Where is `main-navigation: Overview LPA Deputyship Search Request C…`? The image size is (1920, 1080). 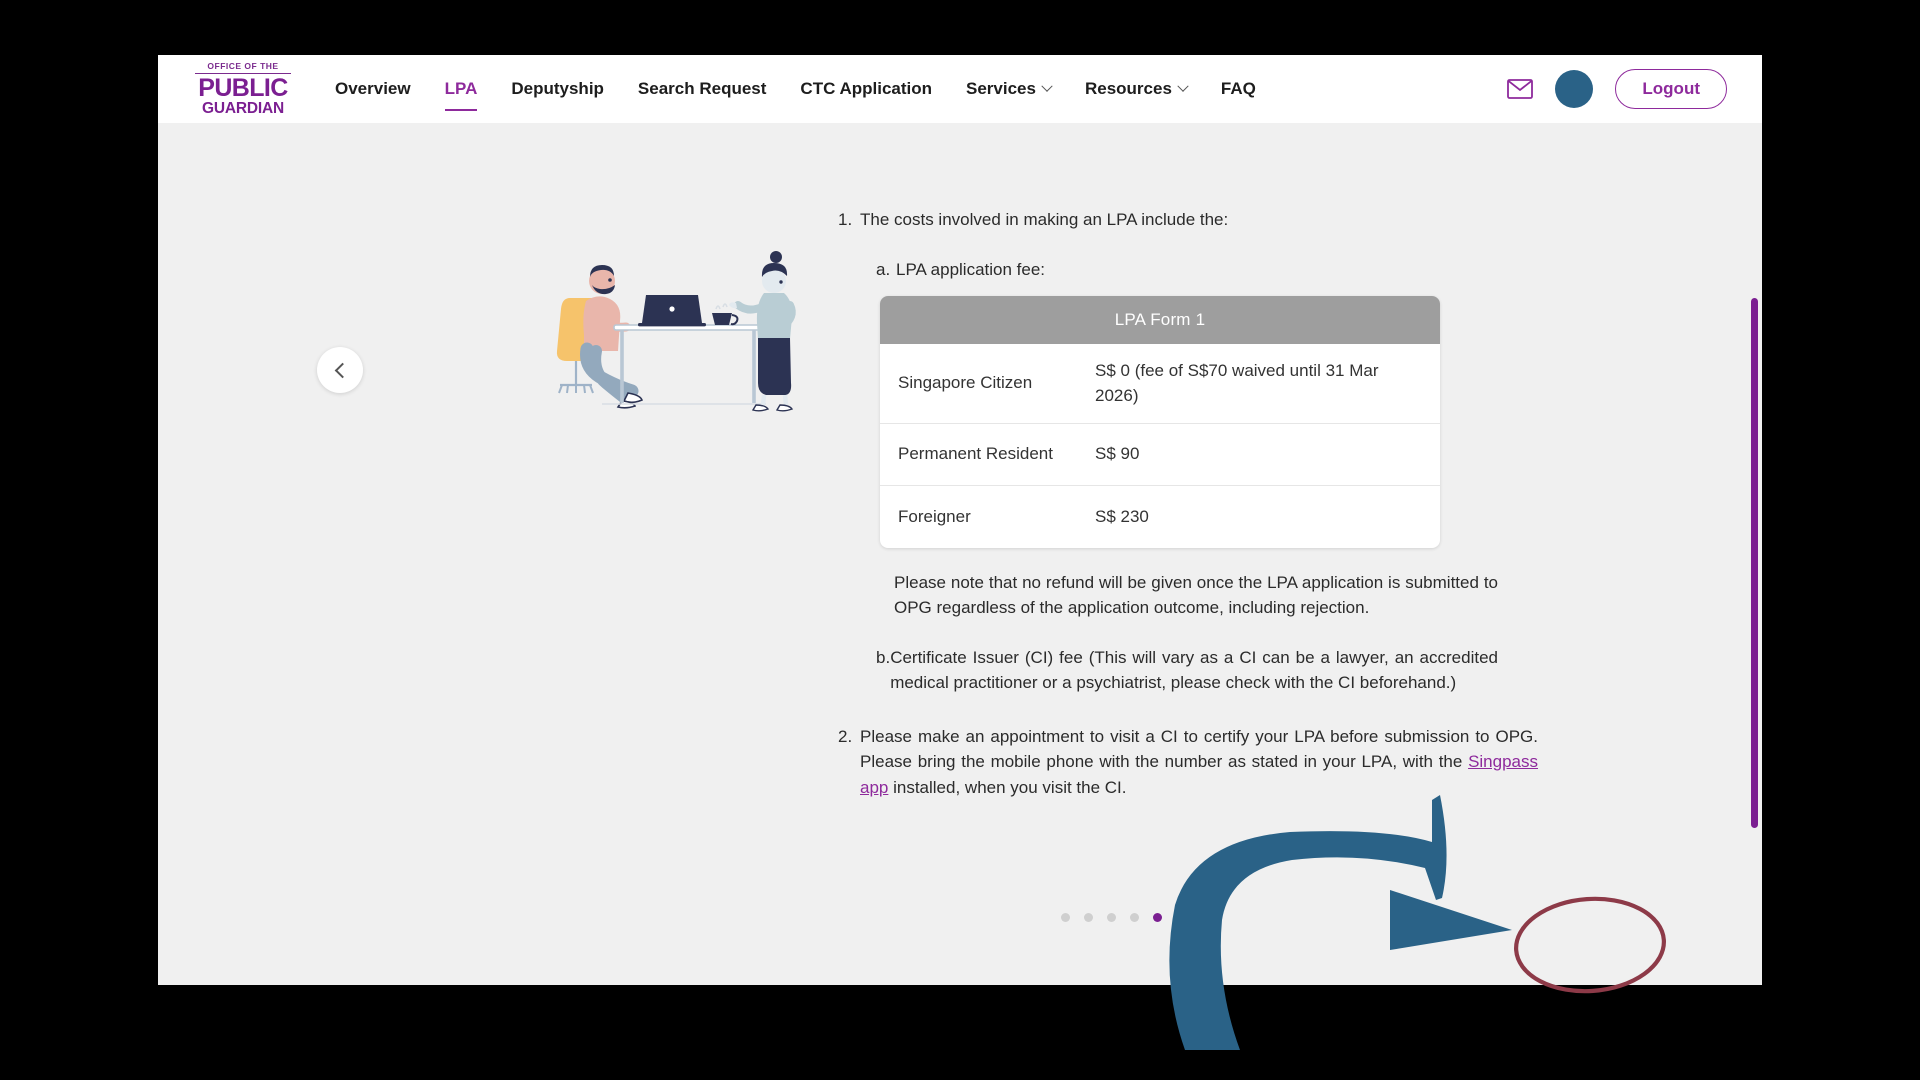 main-navigation: Overview LPA Deputyship Search Request C… is located at coordinates (812, 89).